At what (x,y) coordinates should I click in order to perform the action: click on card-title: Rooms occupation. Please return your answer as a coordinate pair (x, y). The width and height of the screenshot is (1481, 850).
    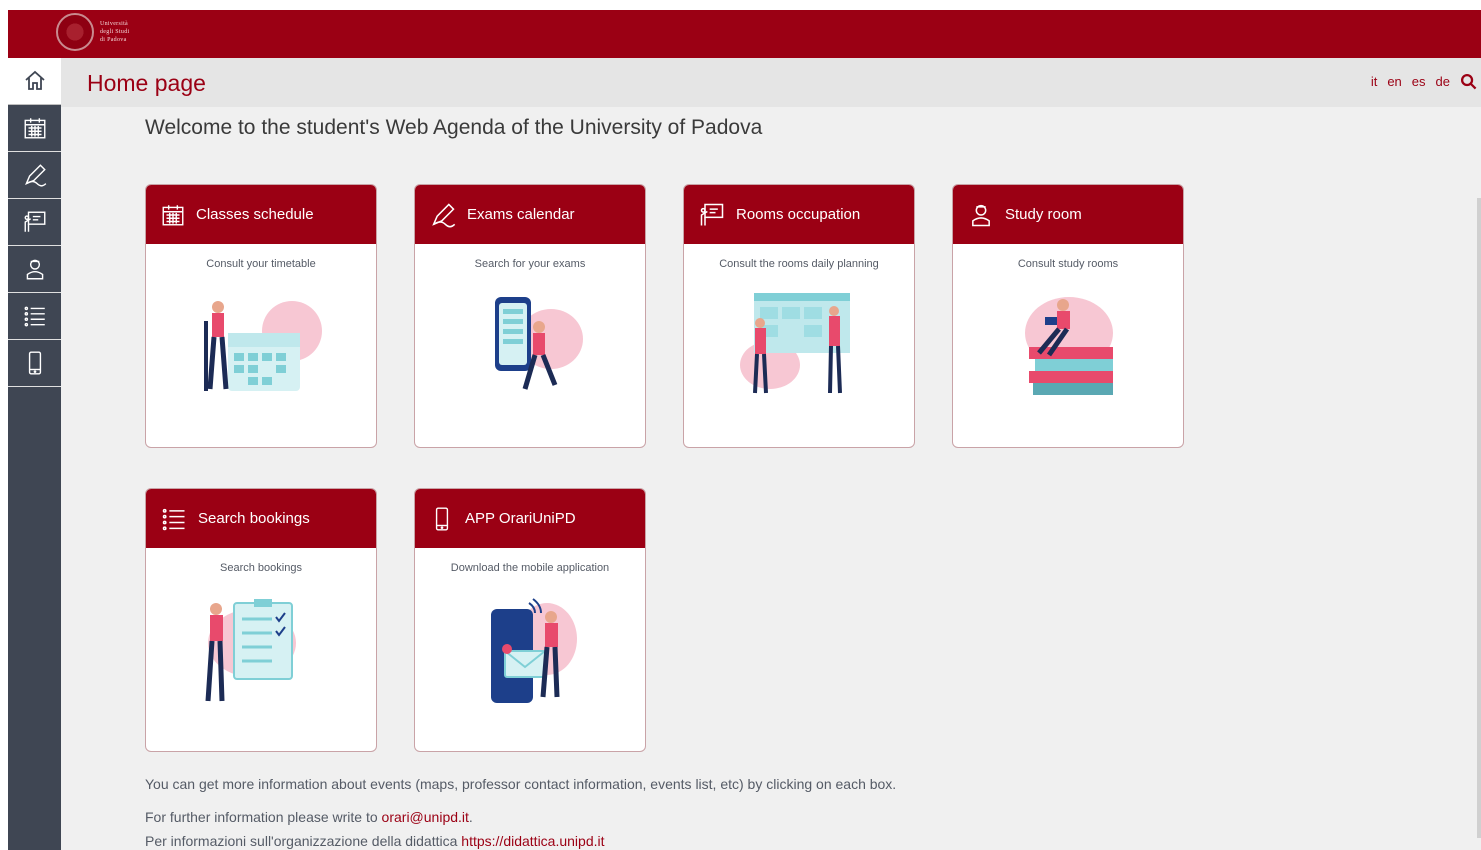
    Looking at the image, I should click on (798, 214).